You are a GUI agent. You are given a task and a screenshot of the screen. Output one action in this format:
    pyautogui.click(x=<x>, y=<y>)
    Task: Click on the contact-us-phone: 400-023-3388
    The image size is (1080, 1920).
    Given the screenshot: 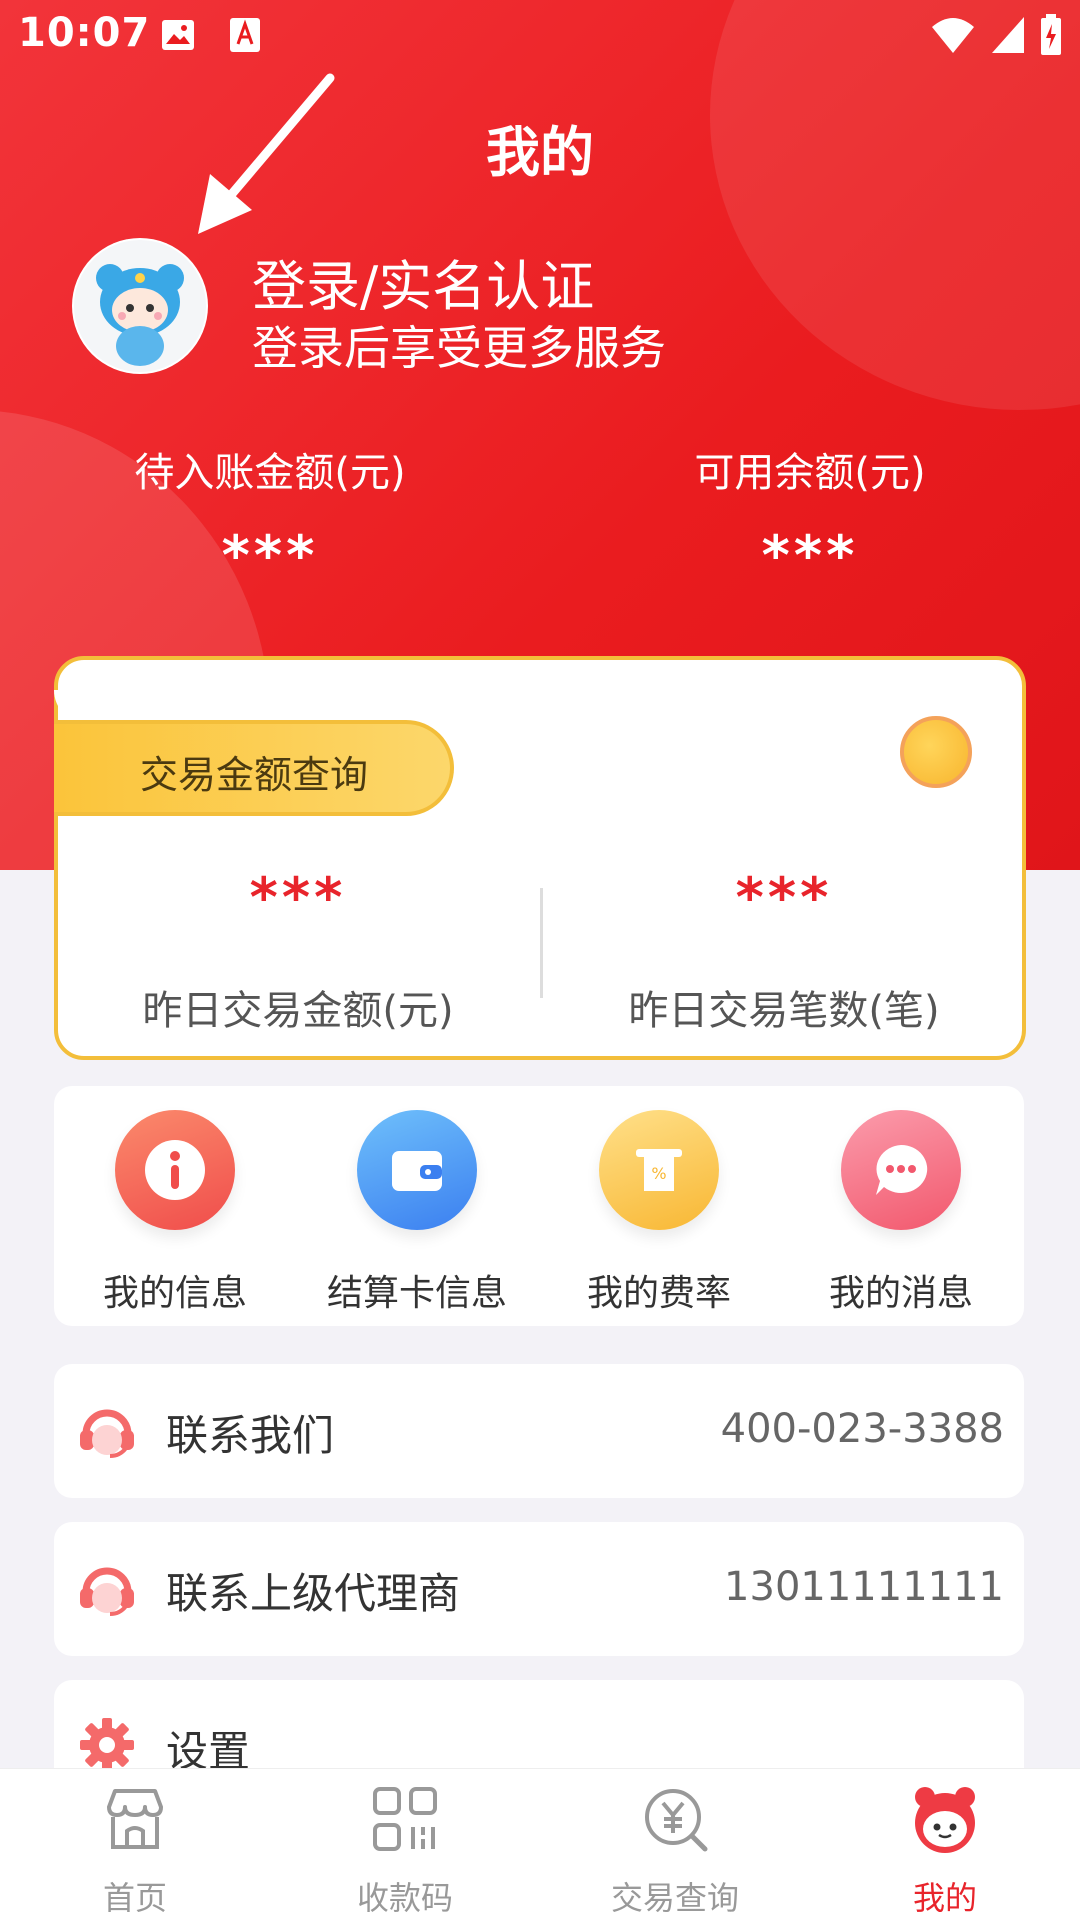 What is the action you would take?
    pyautogui.click(x=862, y=1429)
    